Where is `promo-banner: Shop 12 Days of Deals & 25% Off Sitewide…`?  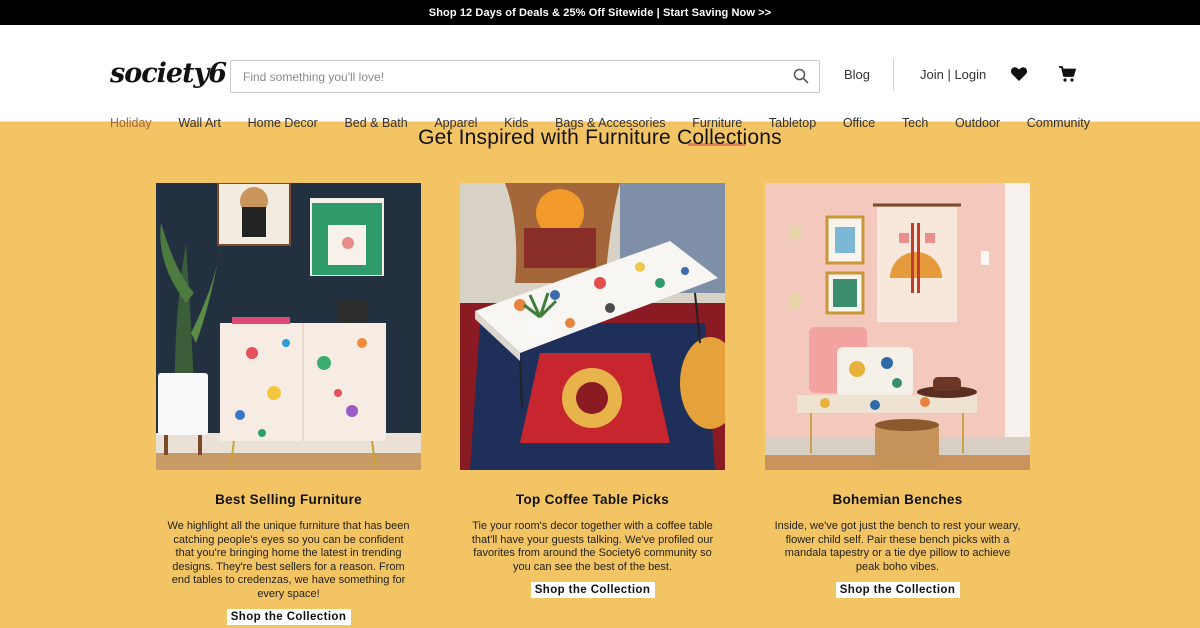 promo-banner: Shop 12 Days of Deals & 25% Off Sitewide… is located at coordinates (600, 12).